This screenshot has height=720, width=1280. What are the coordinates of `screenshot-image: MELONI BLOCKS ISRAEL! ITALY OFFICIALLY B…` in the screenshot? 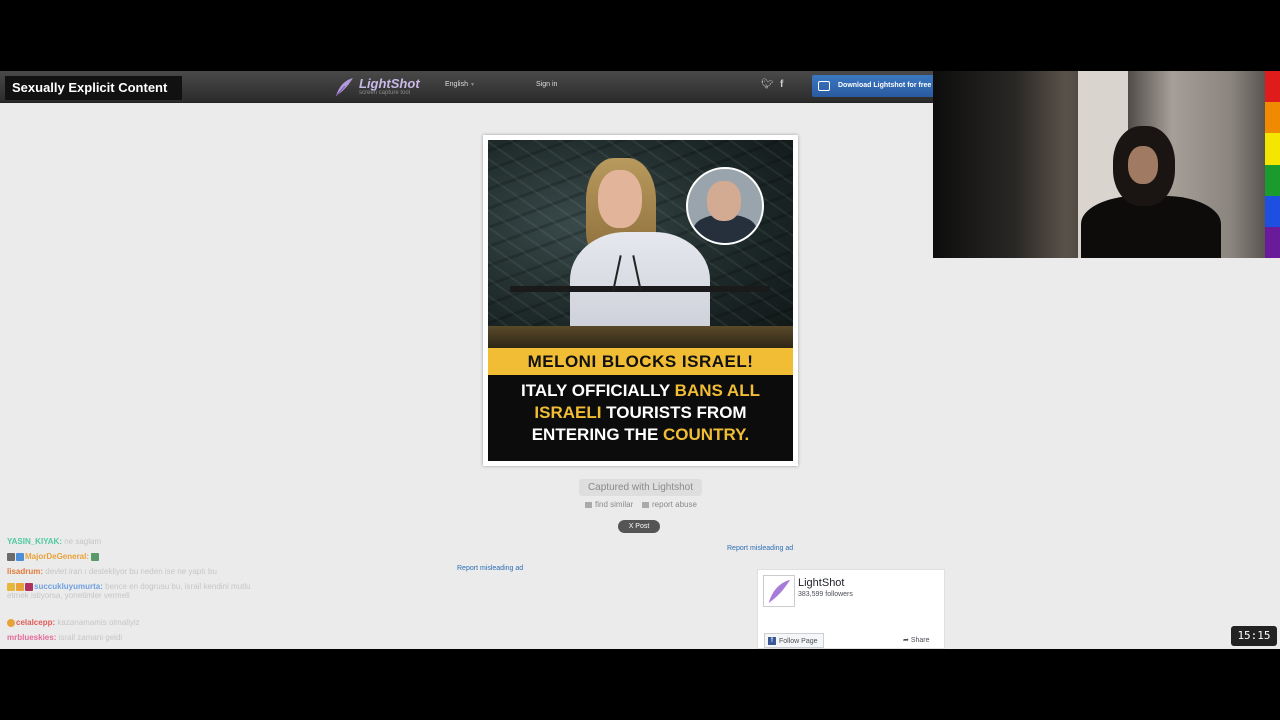 It's located at (640, 300).